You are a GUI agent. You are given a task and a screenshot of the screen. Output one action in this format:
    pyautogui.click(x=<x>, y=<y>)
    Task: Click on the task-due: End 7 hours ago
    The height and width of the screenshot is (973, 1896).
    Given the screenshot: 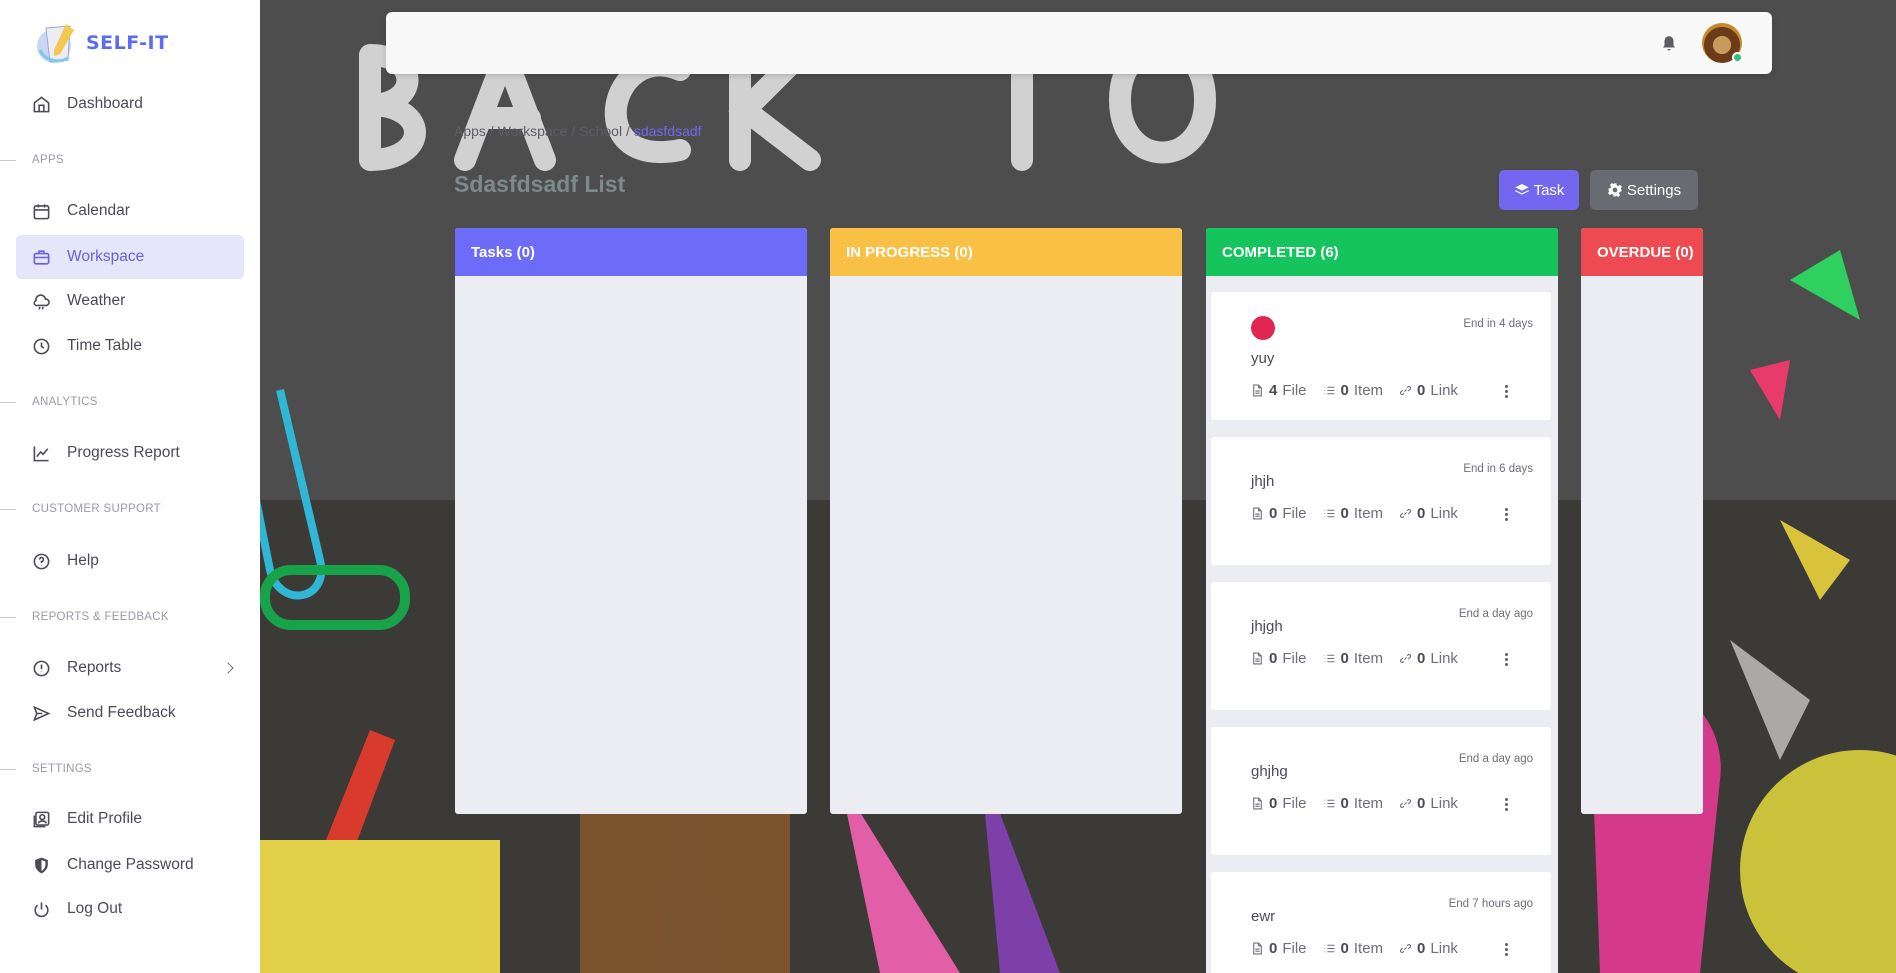 What is the action you would take?
    pyautogui.click(x=1490, y=904)
    